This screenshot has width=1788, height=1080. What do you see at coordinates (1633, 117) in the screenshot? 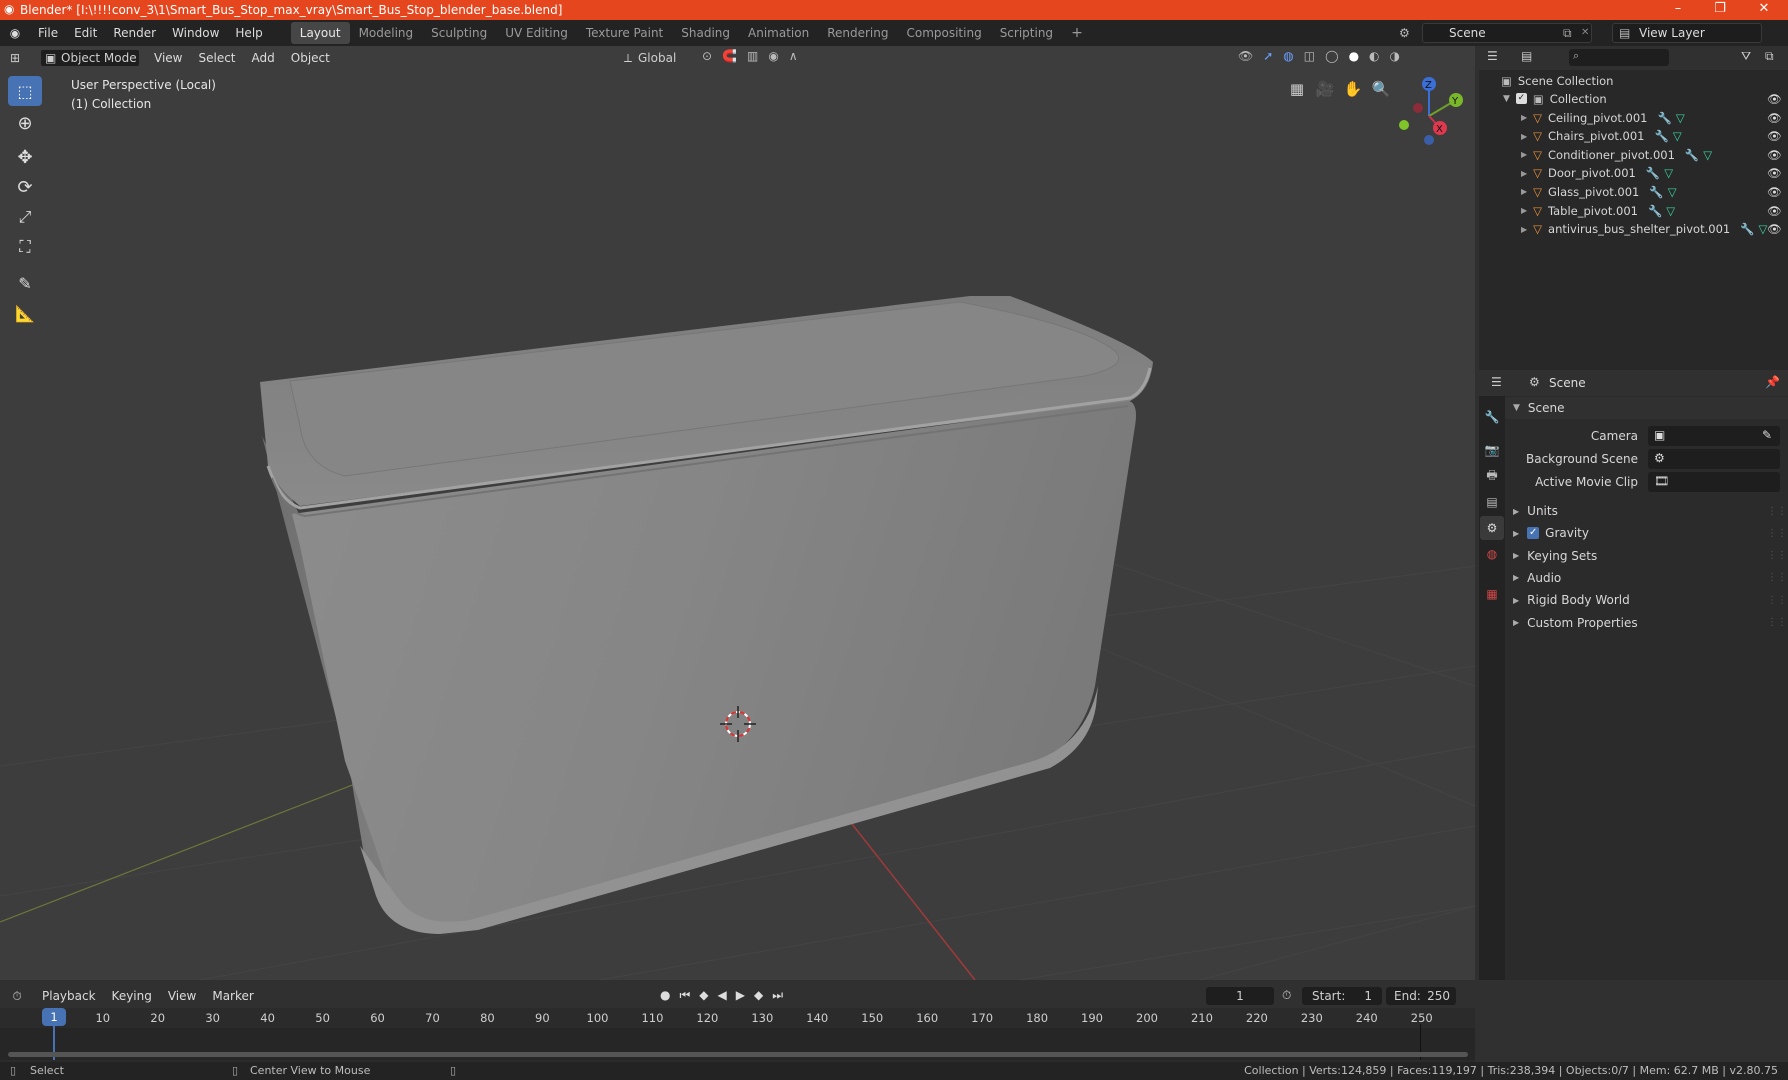
I see `outliner-item: ▶ ▽ Ceiling_pivot.001 🔧 ▽ 👁` at bounding box center [1633, 117].